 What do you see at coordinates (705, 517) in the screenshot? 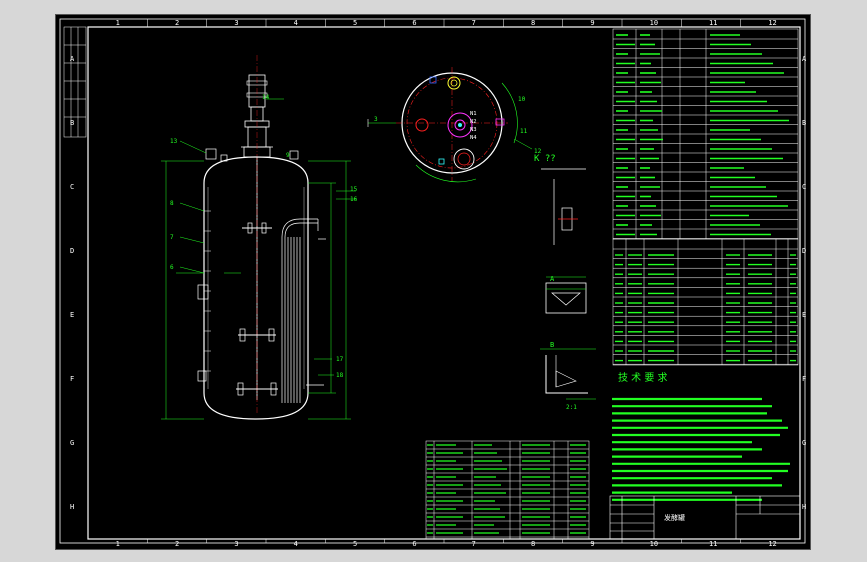
I see `title-block` at bounding box center [705, 517].